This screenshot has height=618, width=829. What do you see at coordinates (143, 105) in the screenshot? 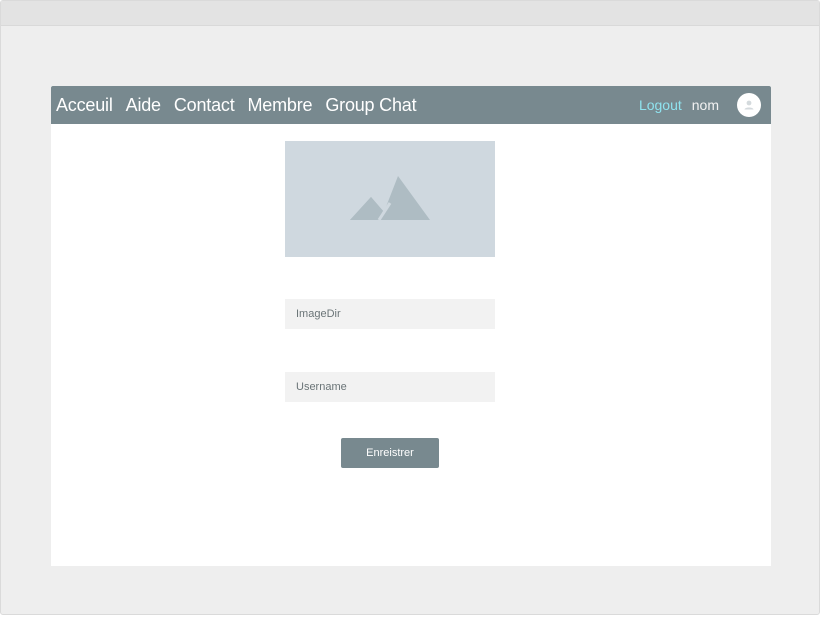
I see `nav-link-aide: Aide` at bounding box center [143, 105].